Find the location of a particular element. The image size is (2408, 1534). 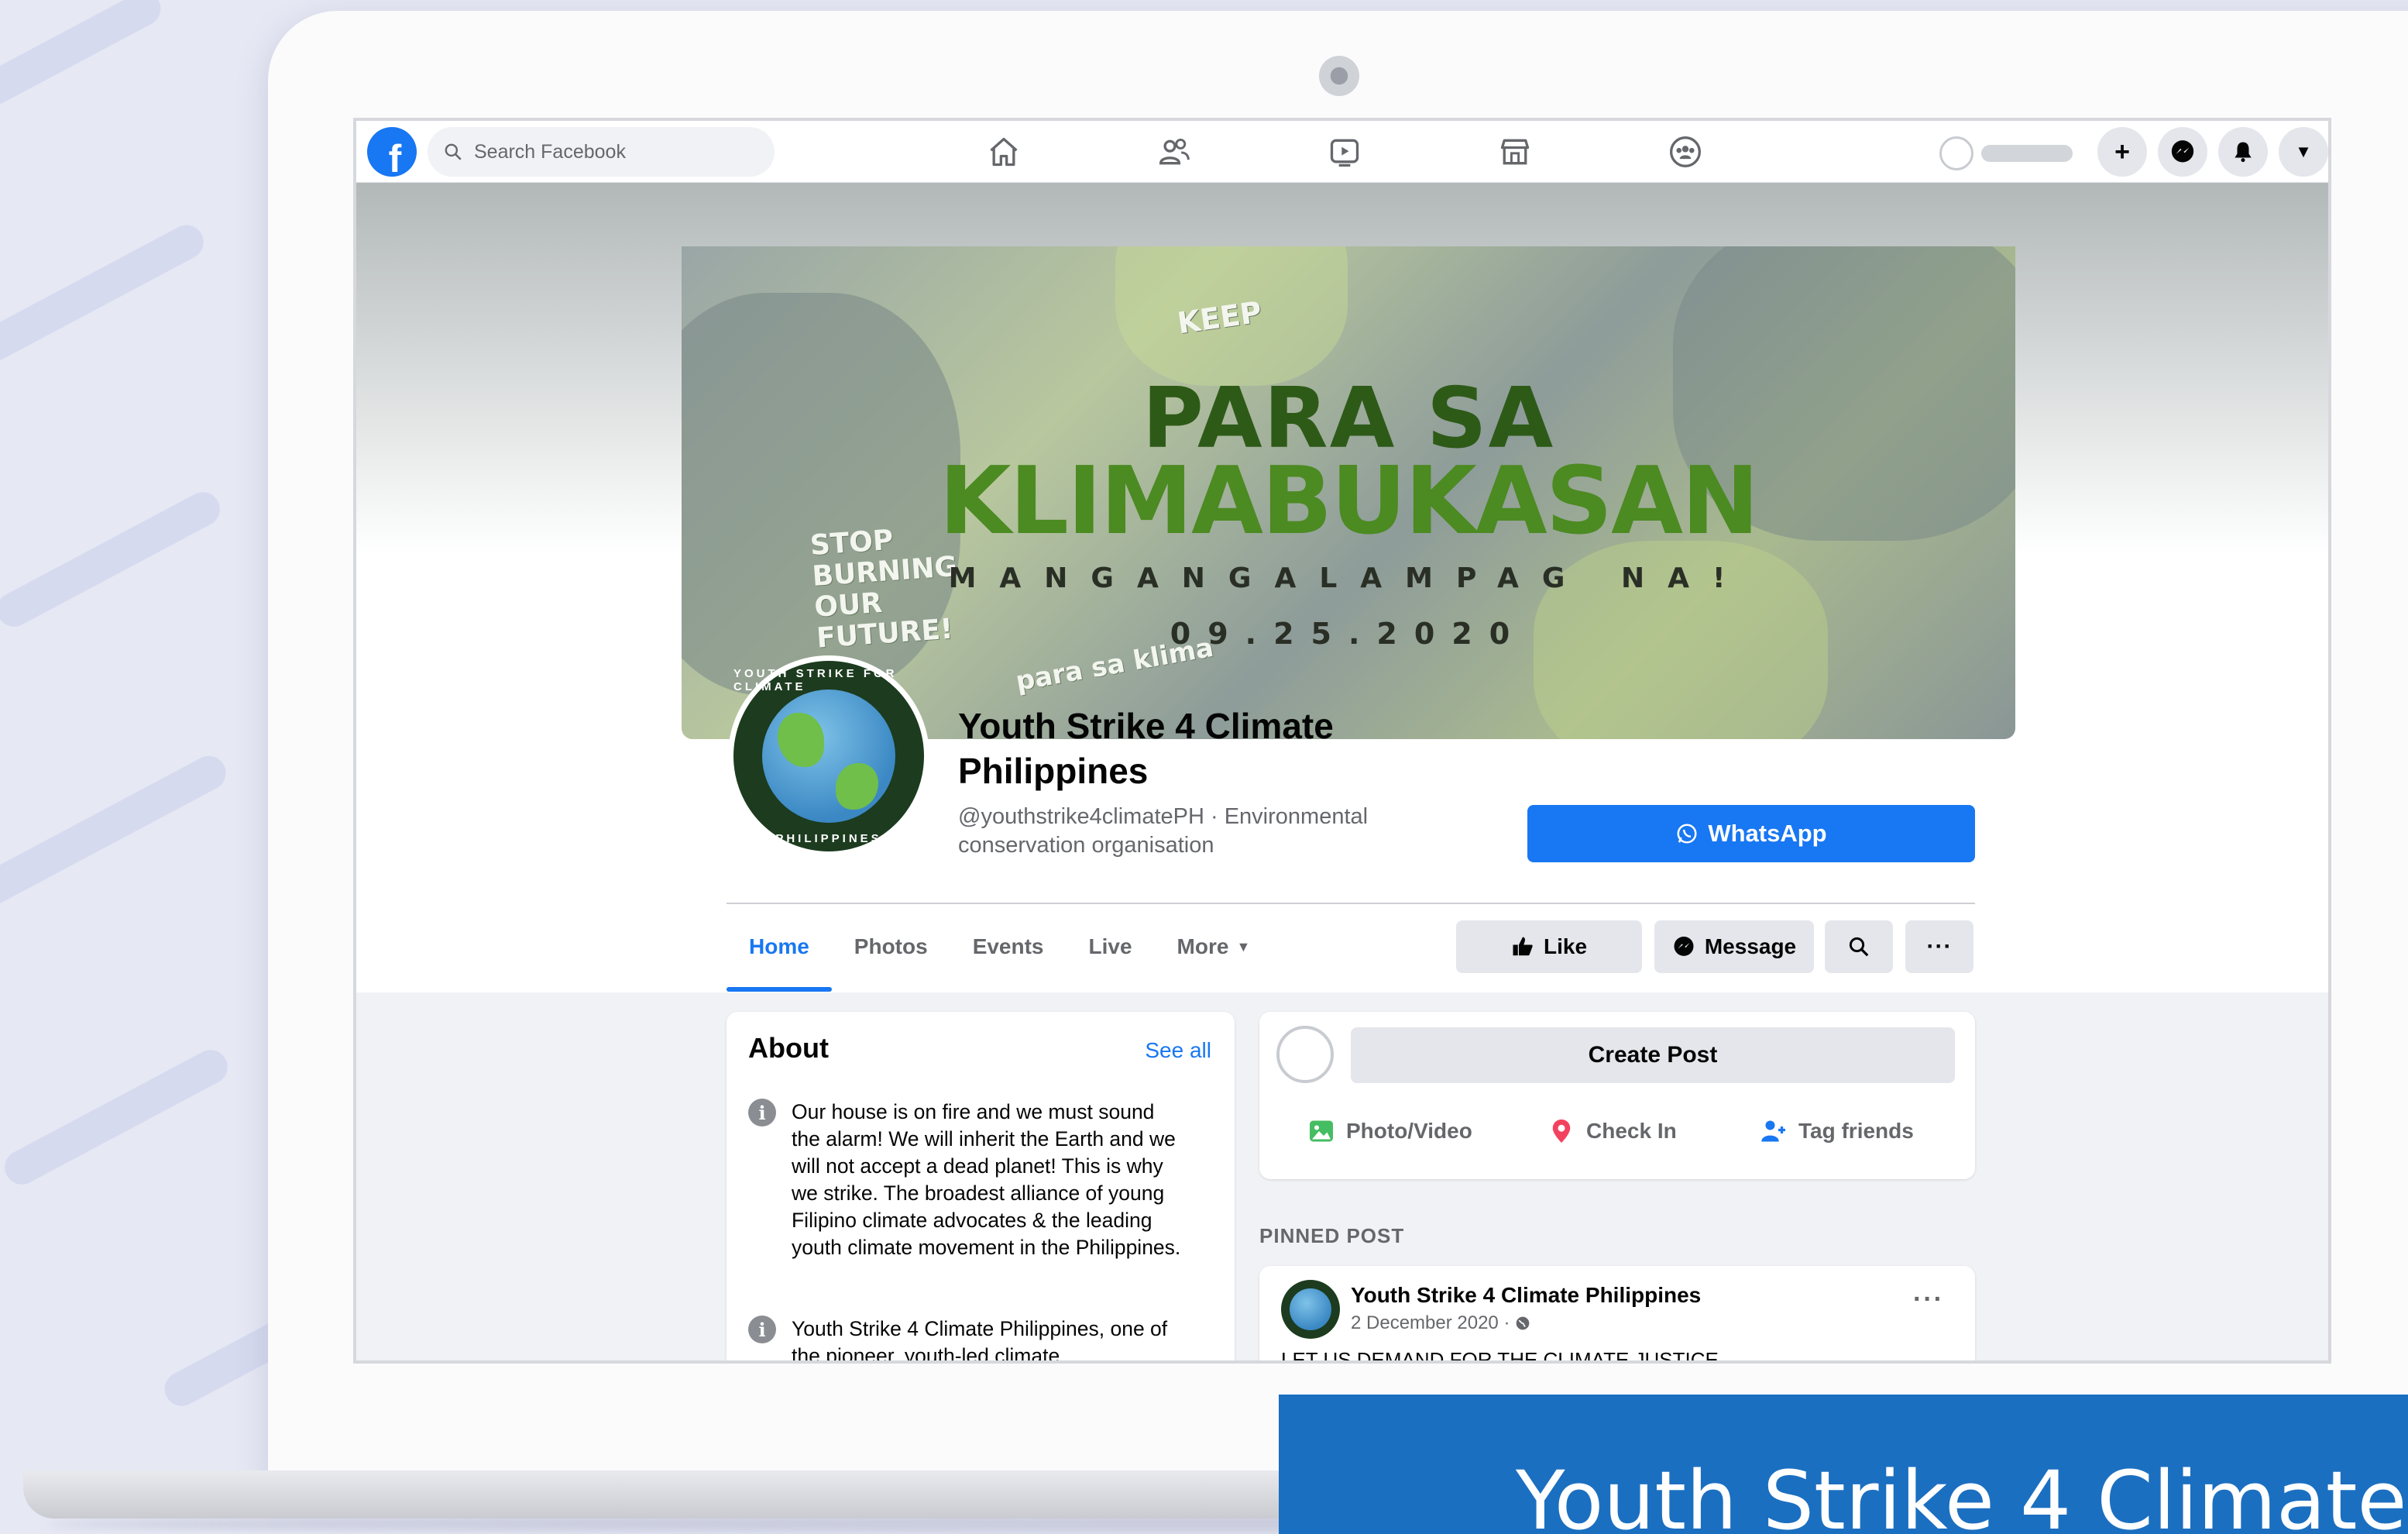

tab-live: Live is located at coordinates (1111, 946).